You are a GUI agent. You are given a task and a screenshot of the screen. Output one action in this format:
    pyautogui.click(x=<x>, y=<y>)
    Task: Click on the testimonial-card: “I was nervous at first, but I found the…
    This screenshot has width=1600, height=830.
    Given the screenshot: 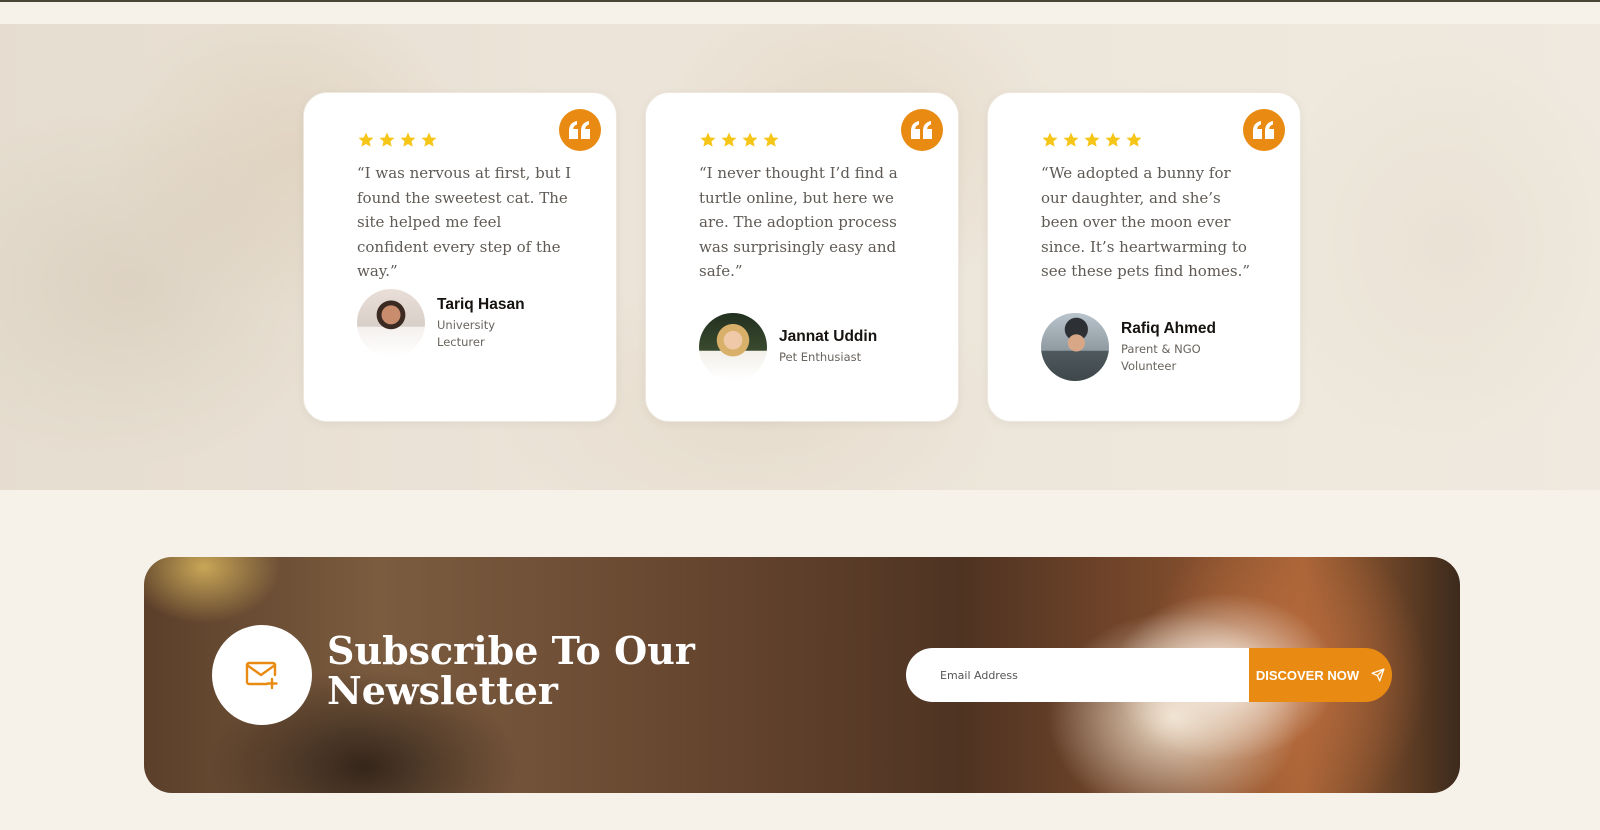 What is the action you would take?
    pyautogui.click(x=460, y=257)
    